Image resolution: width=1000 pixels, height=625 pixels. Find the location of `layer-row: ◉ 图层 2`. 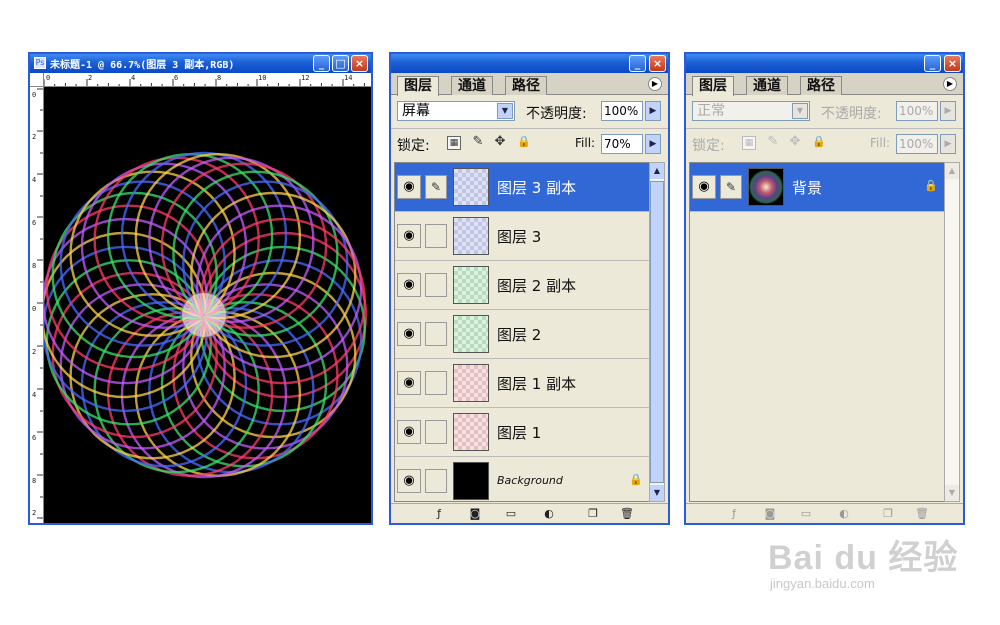

layer-row: ◉ 图层 2 is located at coordinates (522, 334).